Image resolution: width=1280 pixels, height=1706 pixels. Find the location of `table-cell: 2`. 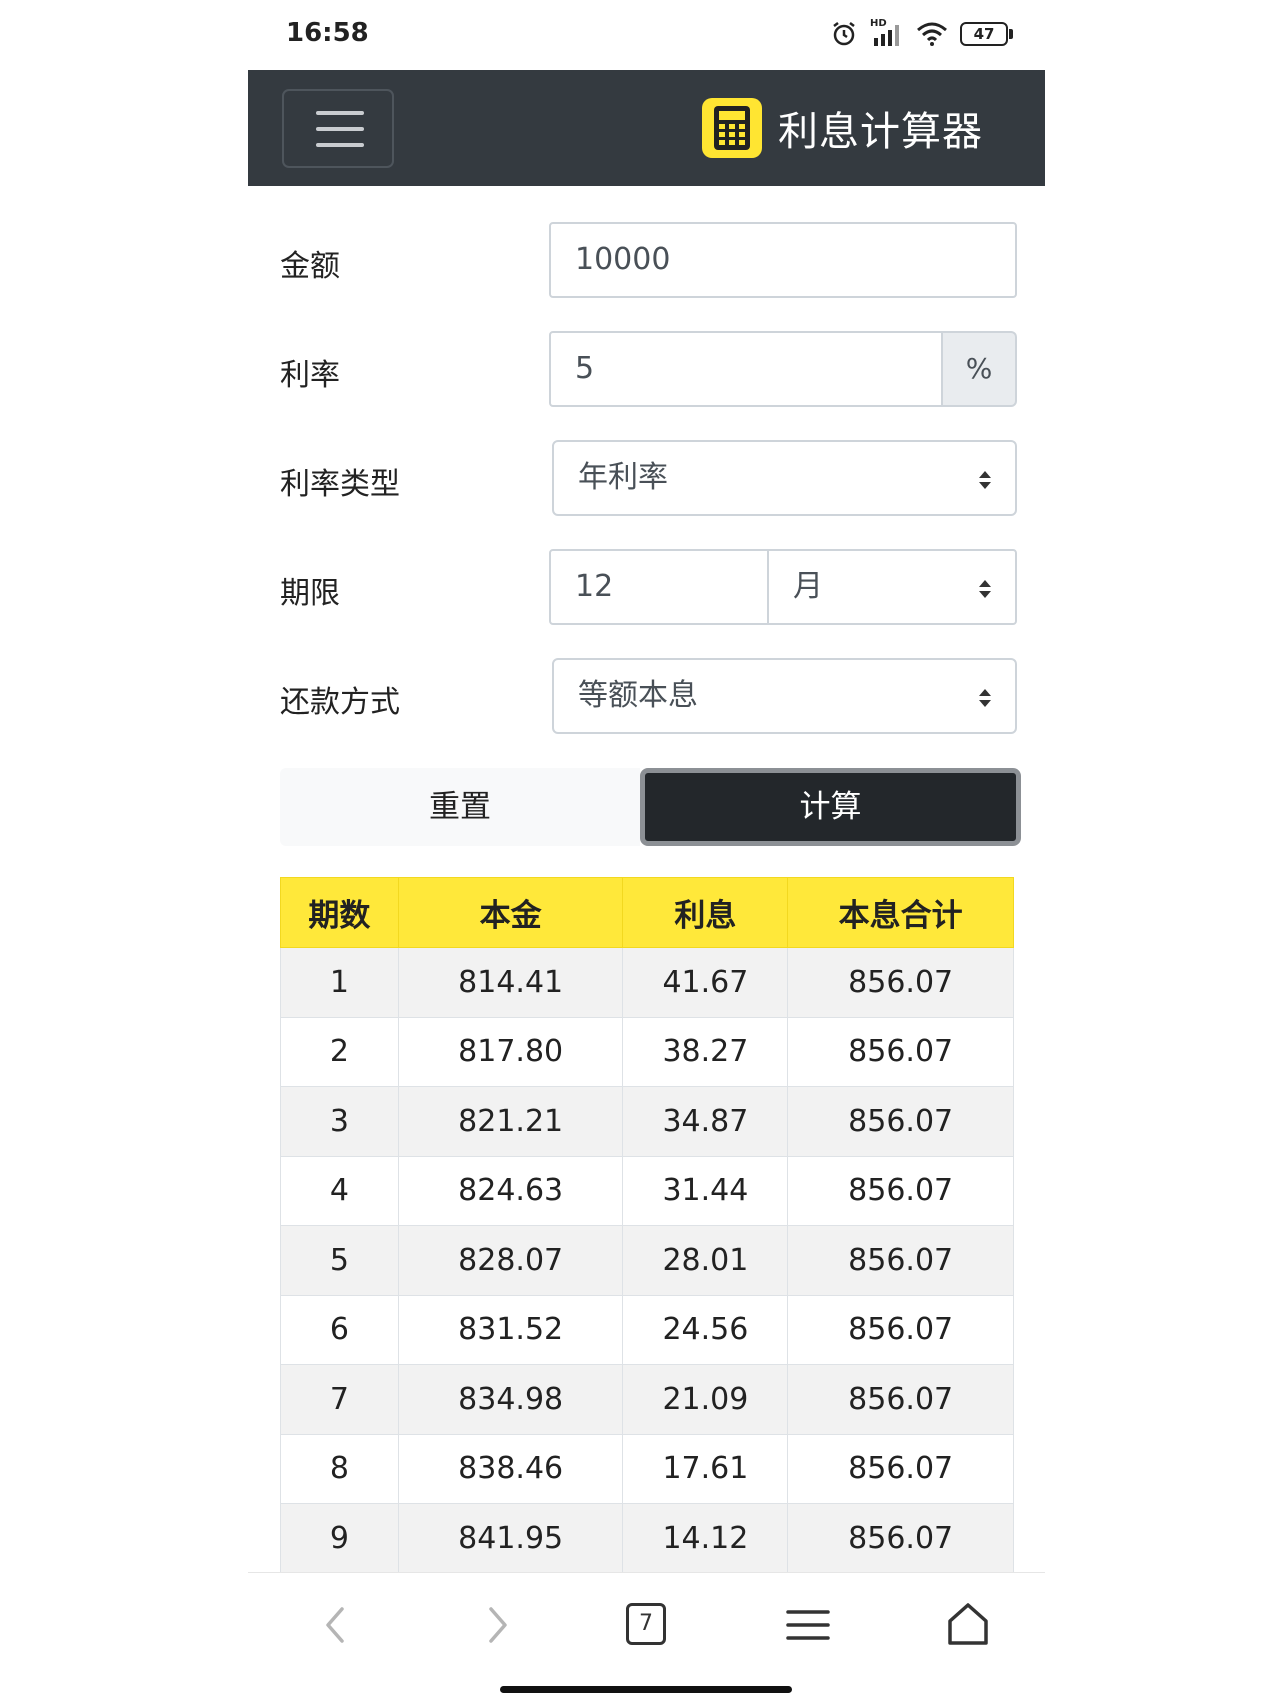

table-cell: 2 is located at coordinates (339, 1051).